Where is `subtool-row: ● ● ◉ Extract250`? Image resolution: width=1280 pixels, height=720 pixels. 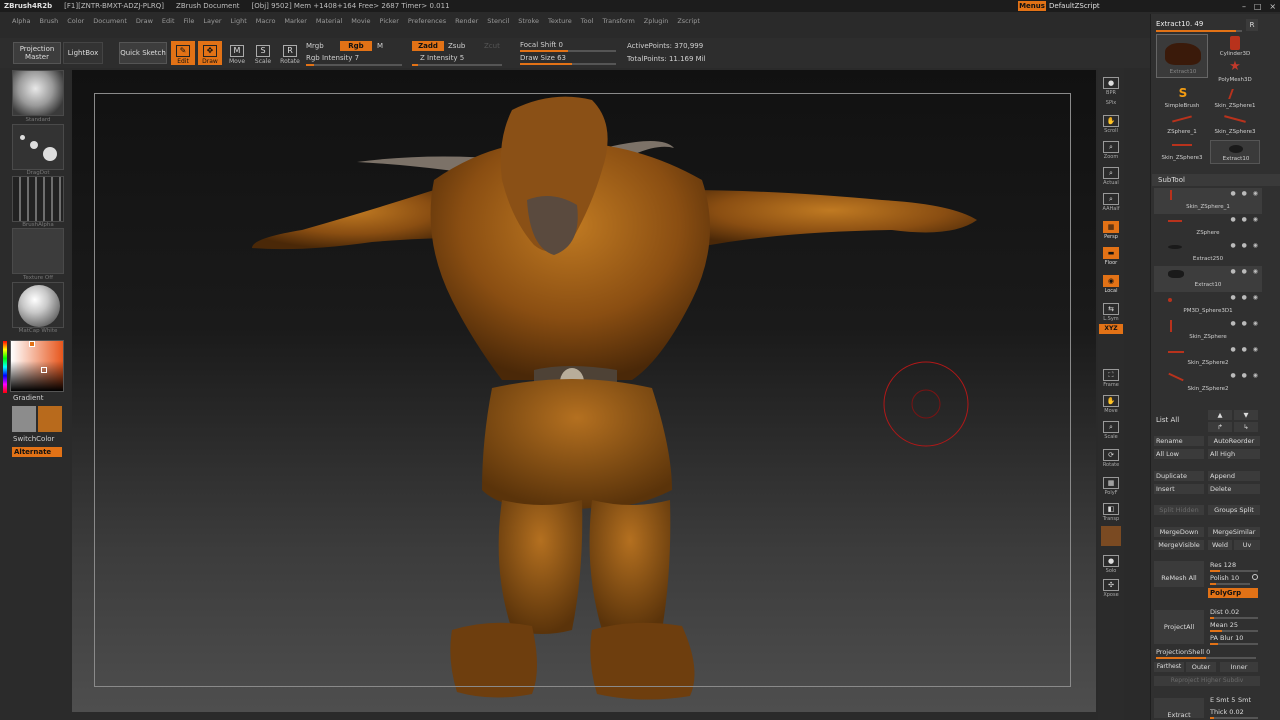 subtool-row: ● ● ◉ Extract250 is located at coordinates (1208, 253).